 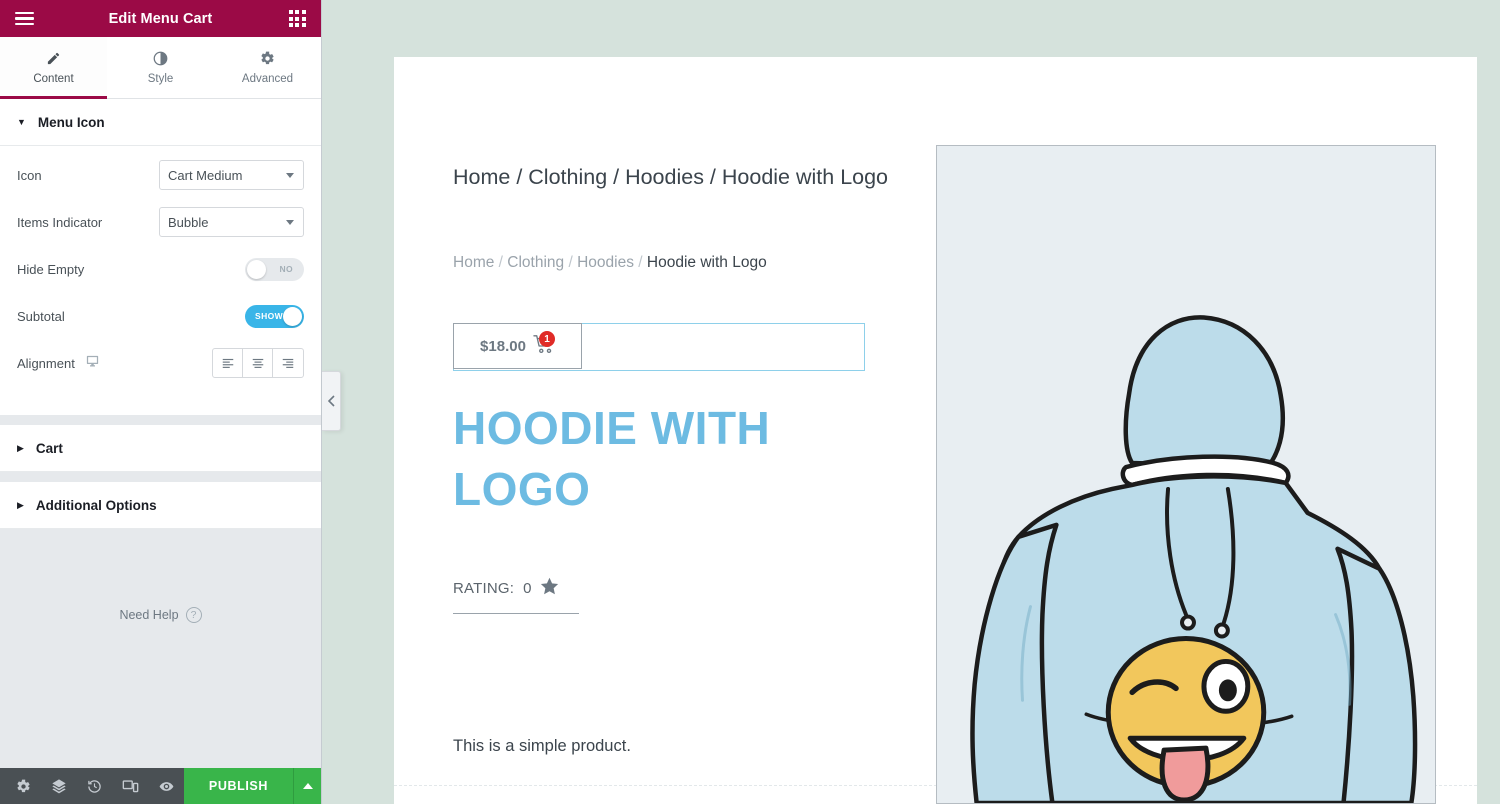 What do you see at coordinates (549, 588) in the screenshot?
I see `star-icon` at bounding box center [549, 588].